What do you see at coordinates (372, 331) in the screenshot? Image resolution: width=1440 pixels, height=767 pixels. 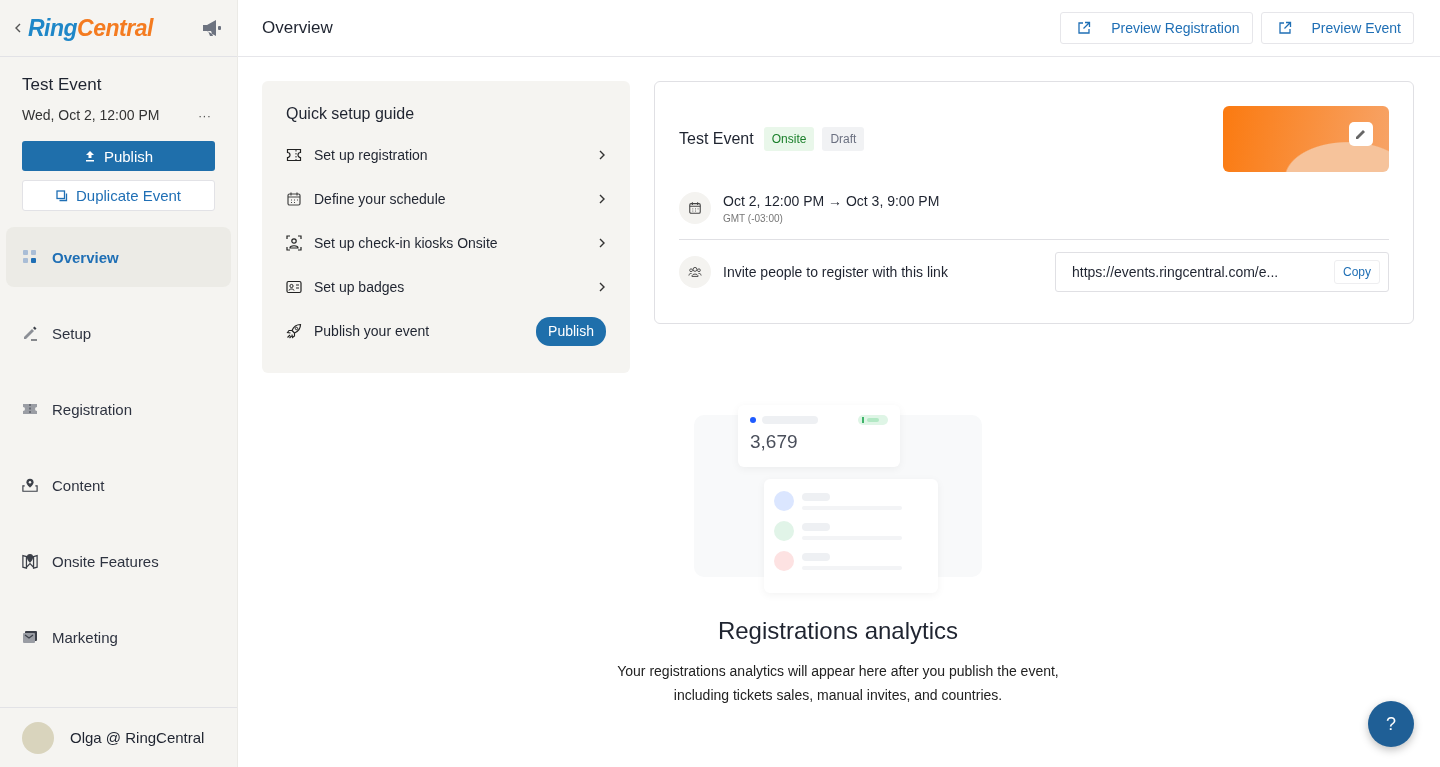 I see `guide-step-label: Publish your event` at bounding box center [372, 331].